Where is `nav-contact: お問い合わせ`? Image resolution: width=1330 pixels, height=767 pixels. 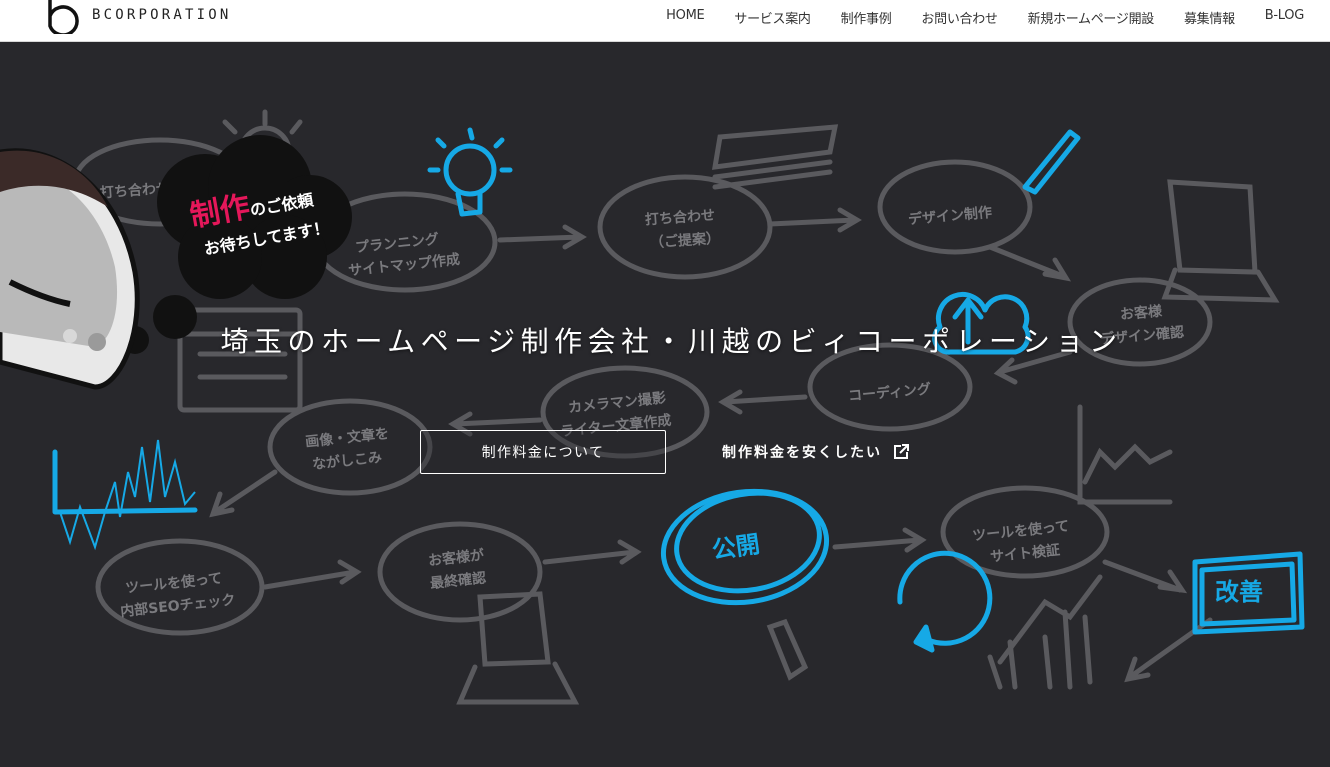 nav-contact: お問い合わせ is located at coordinates (959, 17).